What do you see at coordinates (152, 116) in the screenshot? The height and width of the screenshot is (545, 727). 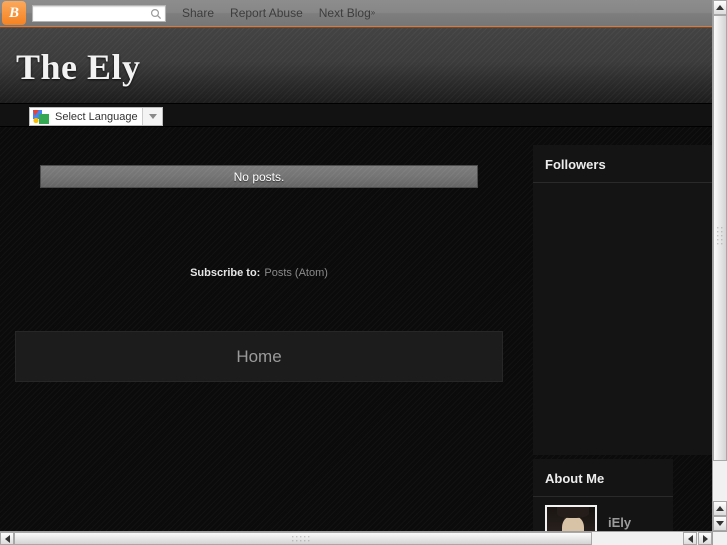 I see `chevron-down-icon` at bounding box center [152, 116].